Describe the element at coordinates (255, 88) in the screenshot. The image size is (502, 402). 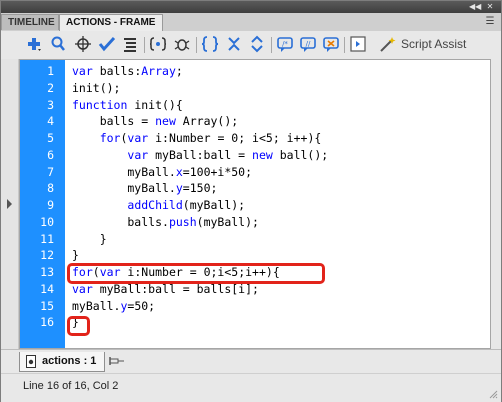
I see `code-line: 2 init();` at that location.